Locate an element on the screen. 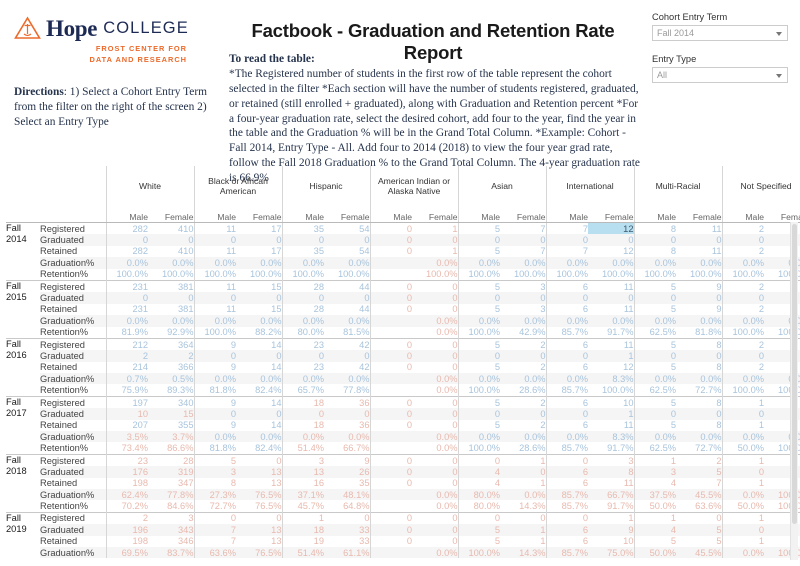 This screenshot has width=800, height=566. table-cell: 42.9% is located at coordinates (523, 333).